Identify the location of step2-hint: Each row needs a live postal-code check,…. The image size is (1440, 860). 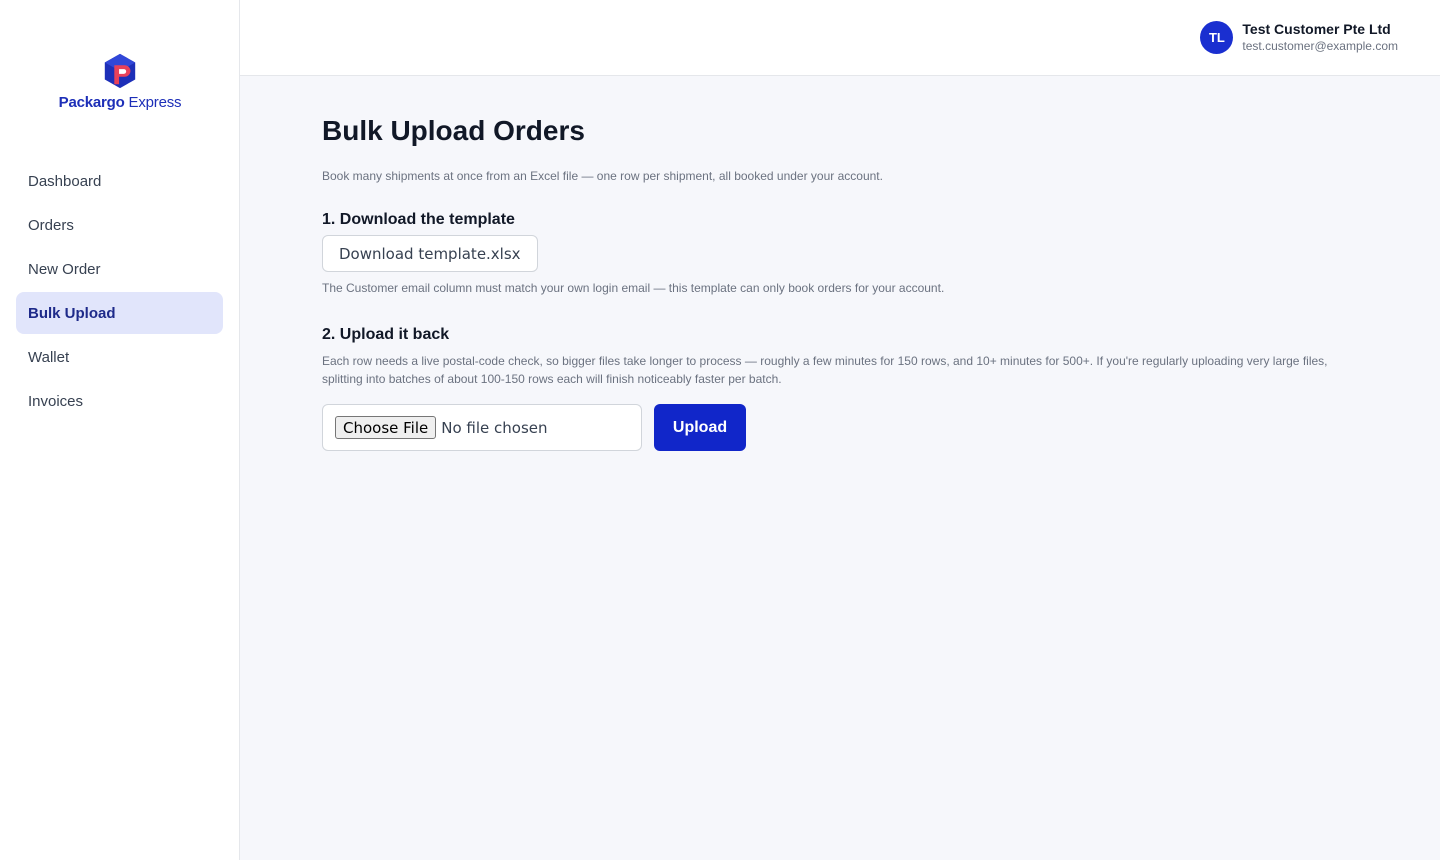
(825, 370).